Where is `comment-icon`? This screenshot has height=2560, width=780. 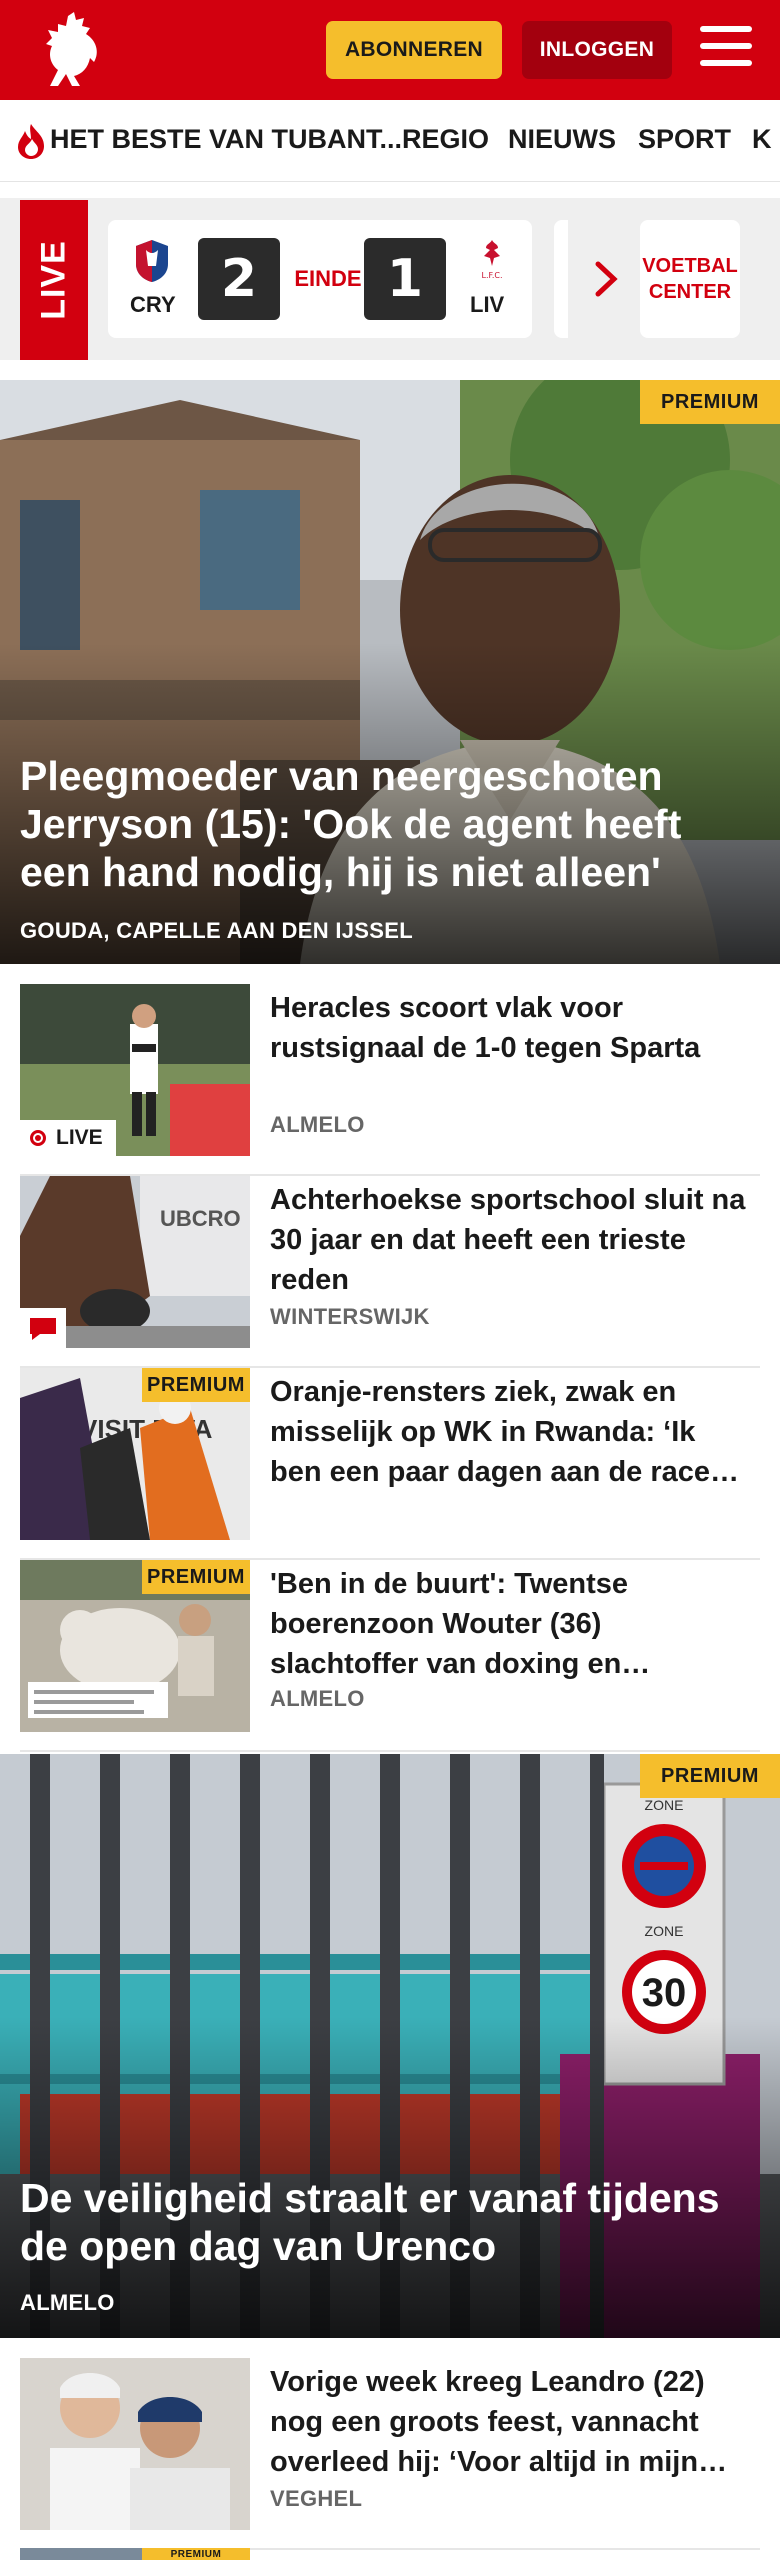 comment-icon is located at coordinates (43, 1328).